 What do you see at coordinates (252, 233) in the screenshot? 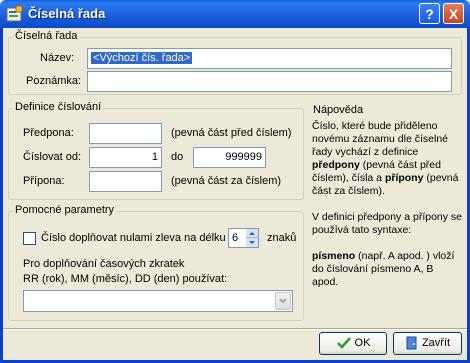
I see `spin-up-icon` at bounding box center [252, 233].